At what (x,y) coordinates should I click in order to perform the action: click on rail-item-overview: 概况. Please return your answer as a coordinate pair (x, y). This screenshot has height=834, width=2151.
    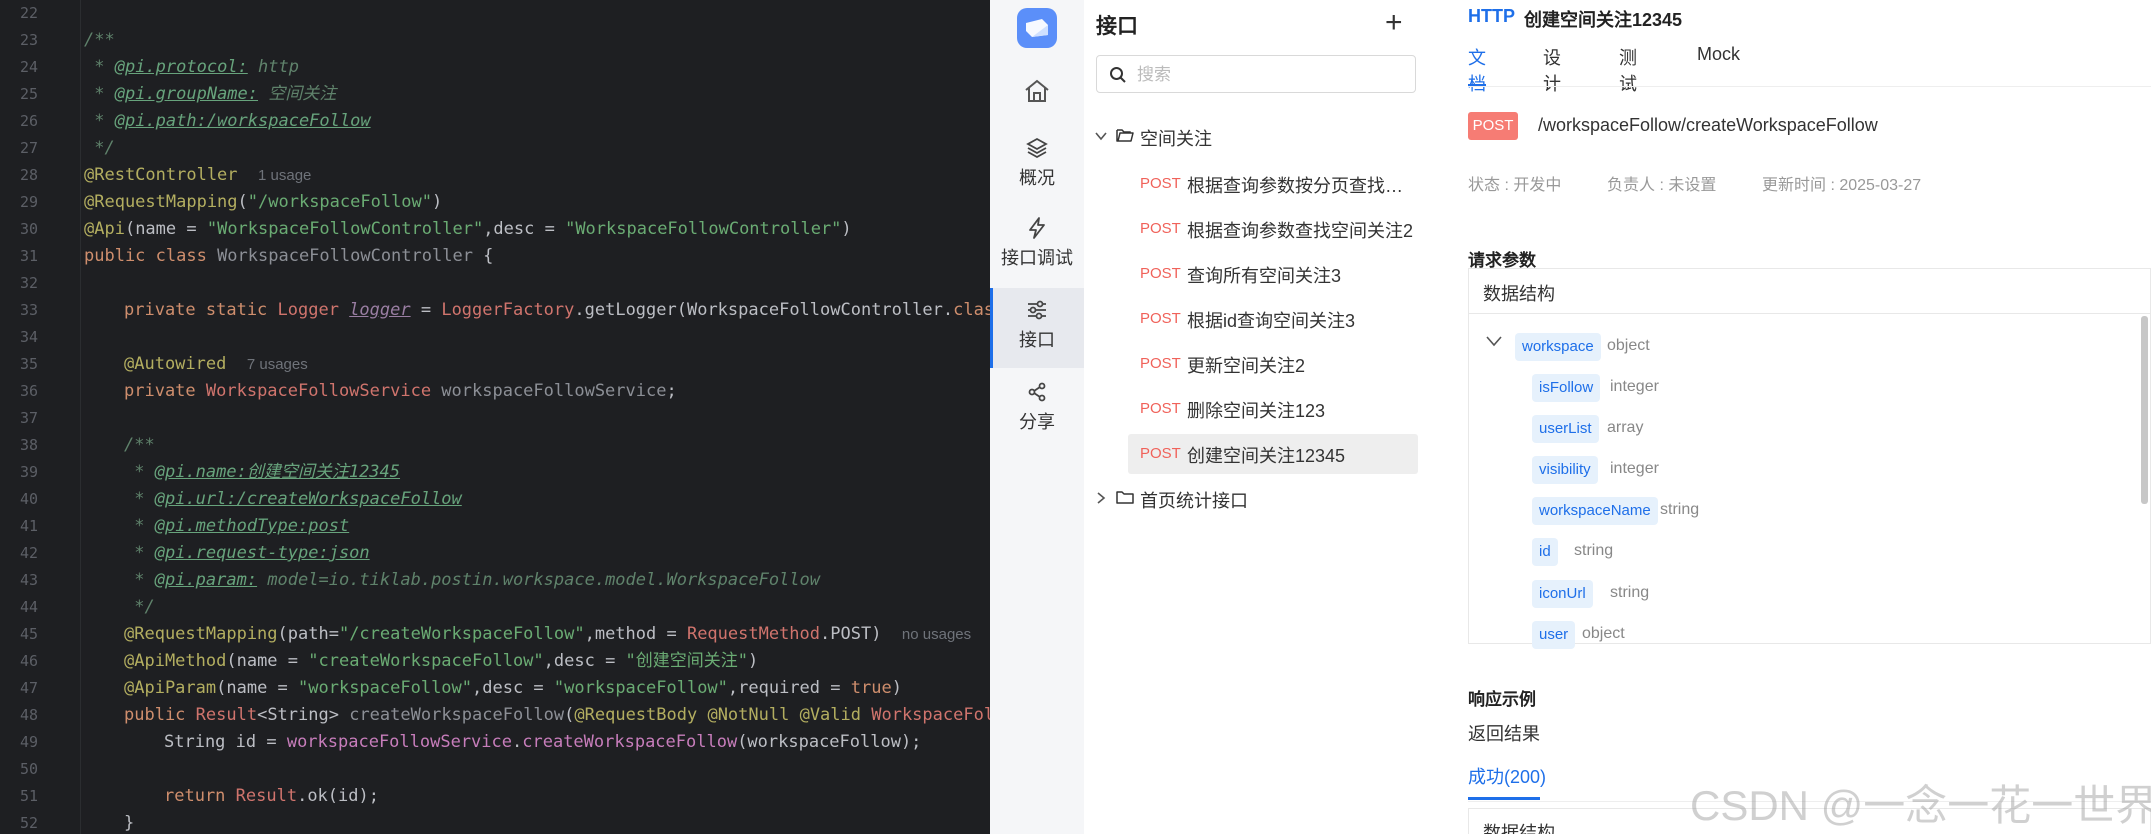
    Looking at the image, I should click on (1037, 166).